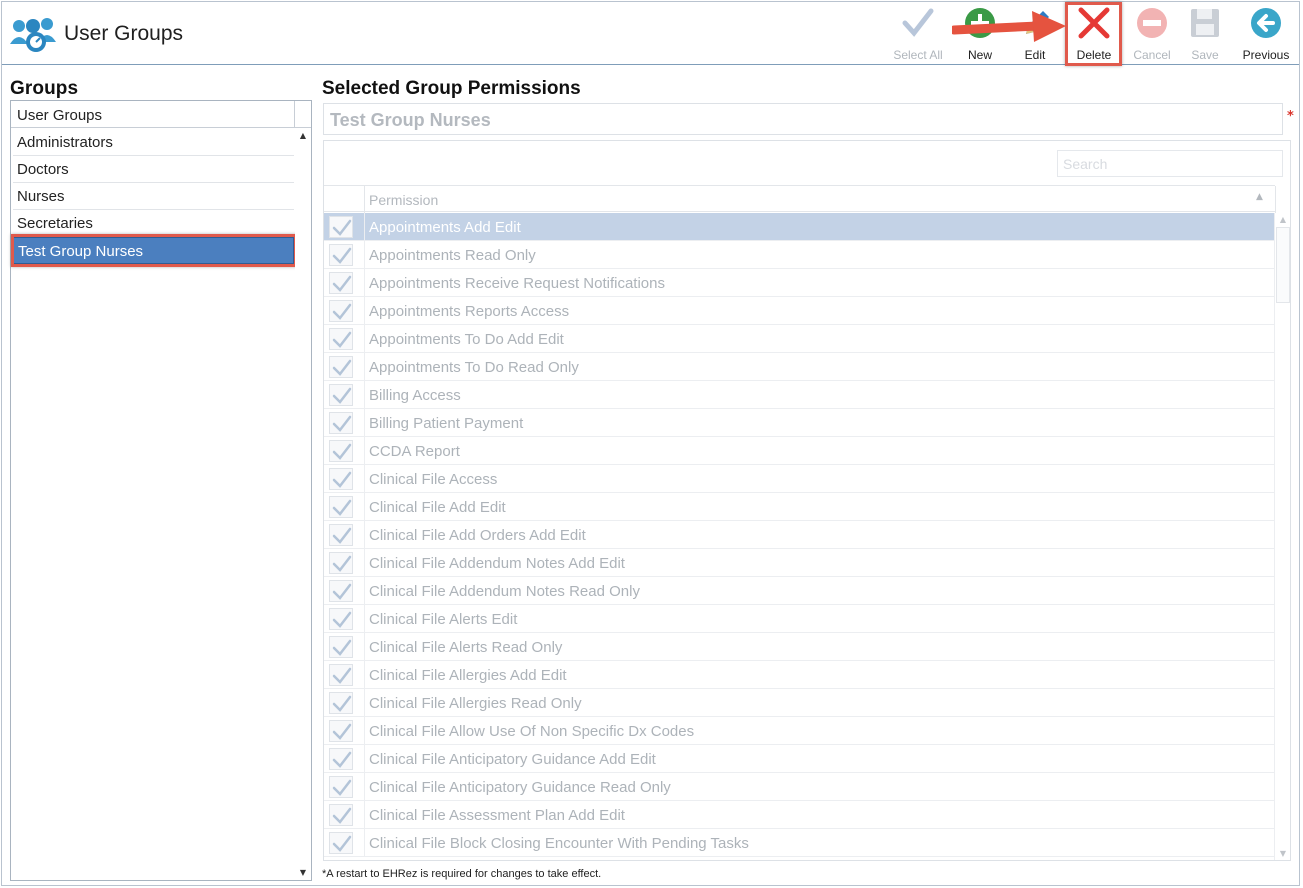 The width and height of the screenshot is (1303, 888). Describe the element at coordinates (799, 815) in the screenshot. I see `permission-row: Clinical File Assessment Plan Add Edit` at that location.